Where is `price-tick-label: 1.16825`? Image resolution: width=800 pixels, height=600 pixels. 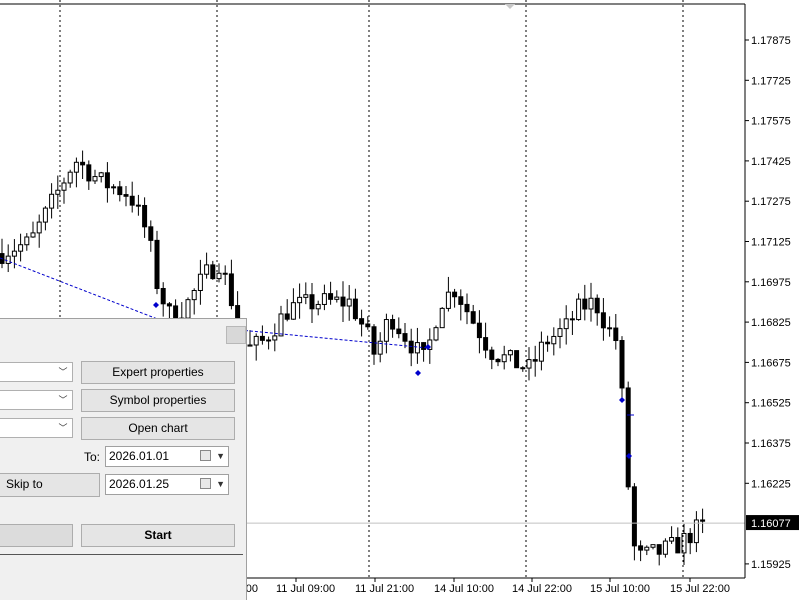
price-tick-label: 1.16825 is located at coordinates (771, 323).